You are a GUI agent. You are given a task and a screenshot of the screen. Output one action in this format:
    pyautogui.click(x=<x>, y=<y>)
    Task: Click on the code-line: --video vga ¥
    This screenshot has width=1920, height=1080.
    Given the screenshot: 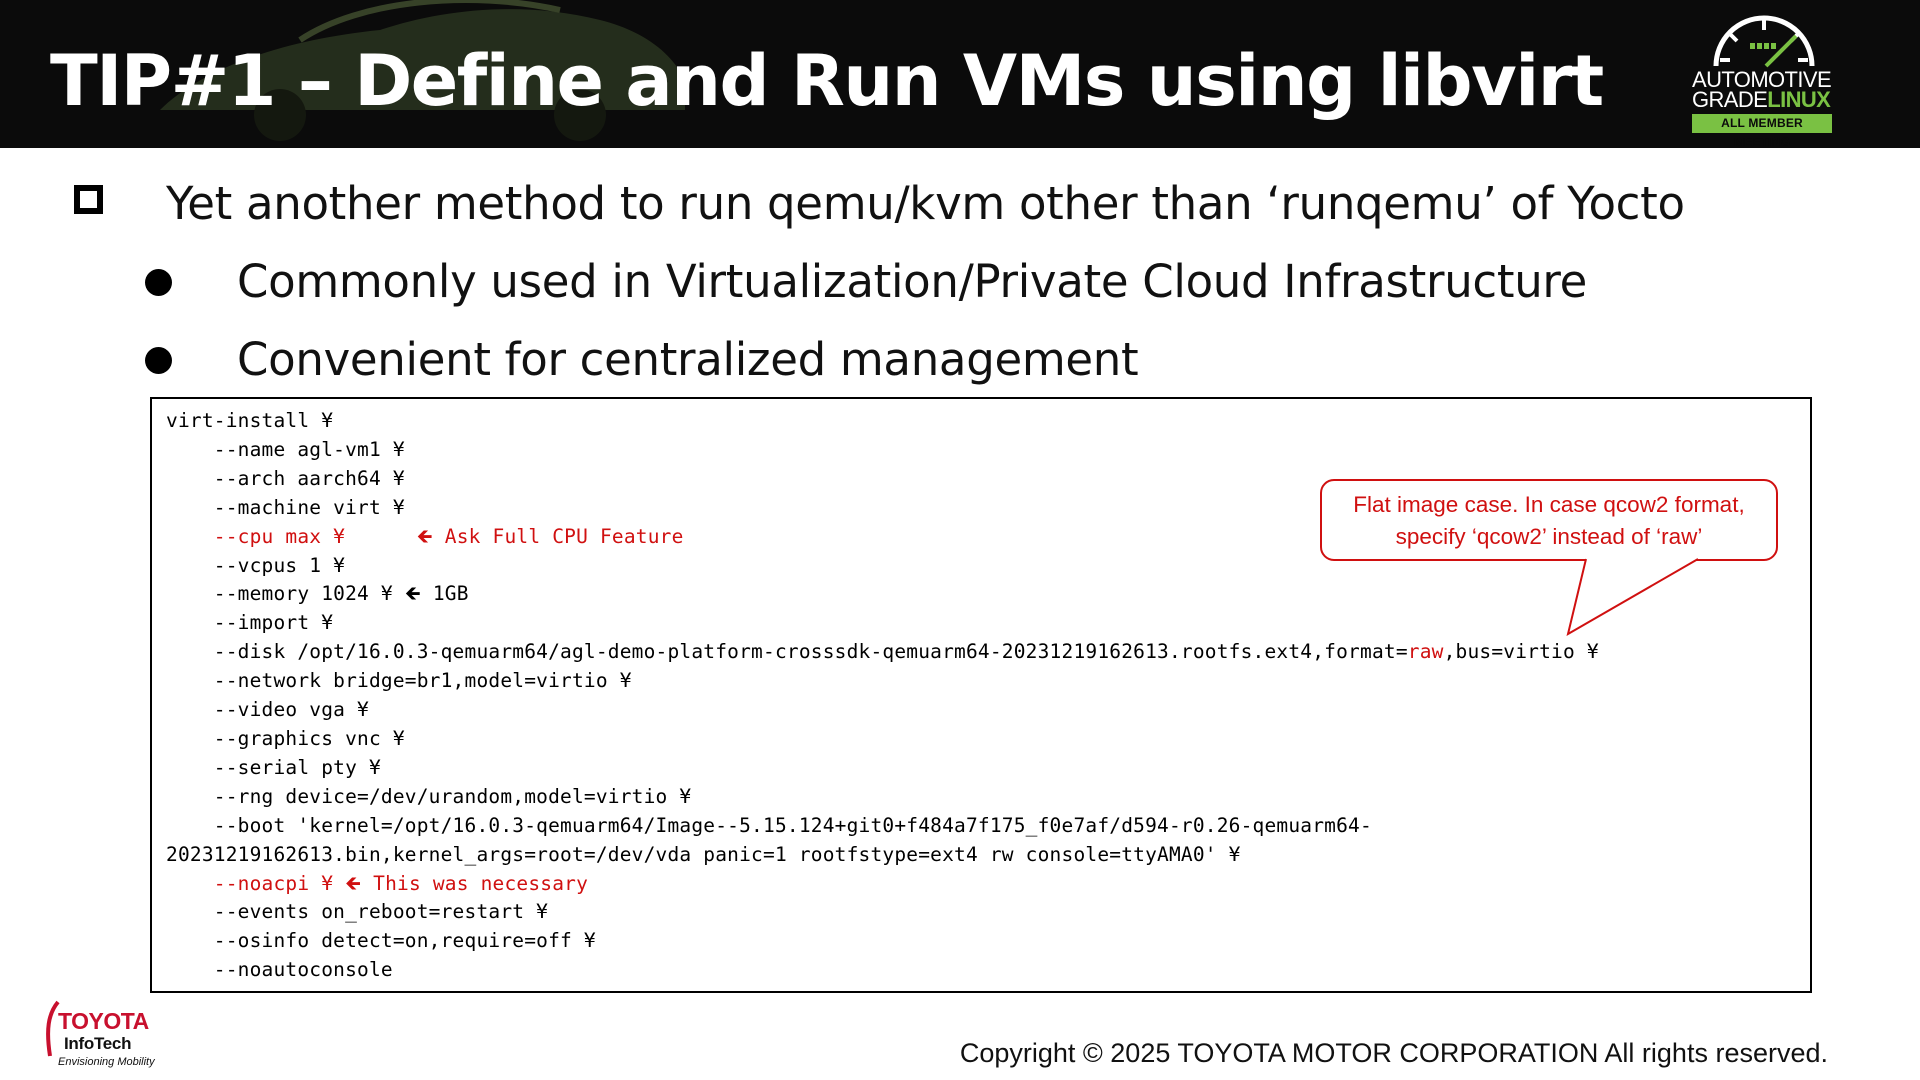 What is the action you would take?
    pyautogui.click(x=267, y=710)
    